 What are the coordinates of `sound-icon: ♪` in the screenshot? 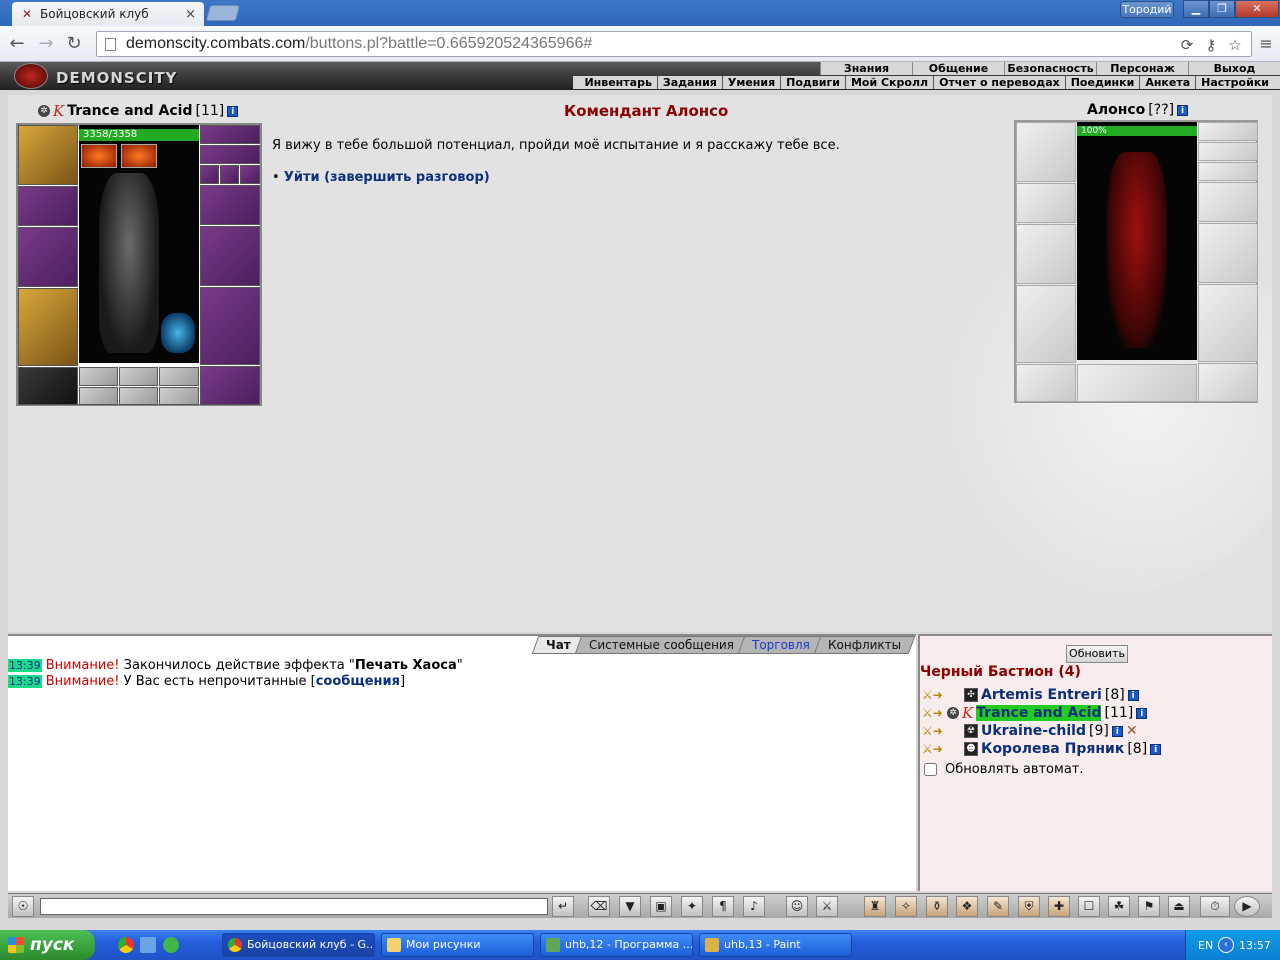 It's located at (754, 906).